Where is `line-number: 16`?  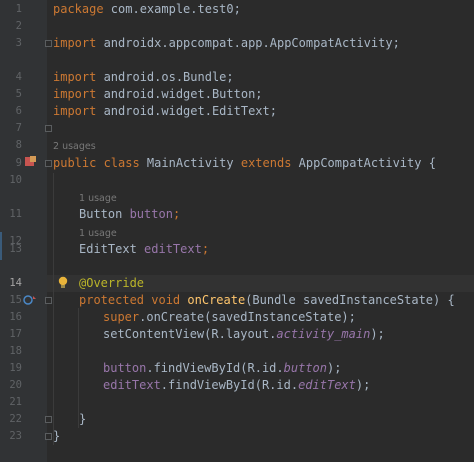
line-number: 16 is located at coordinates (15, 317).